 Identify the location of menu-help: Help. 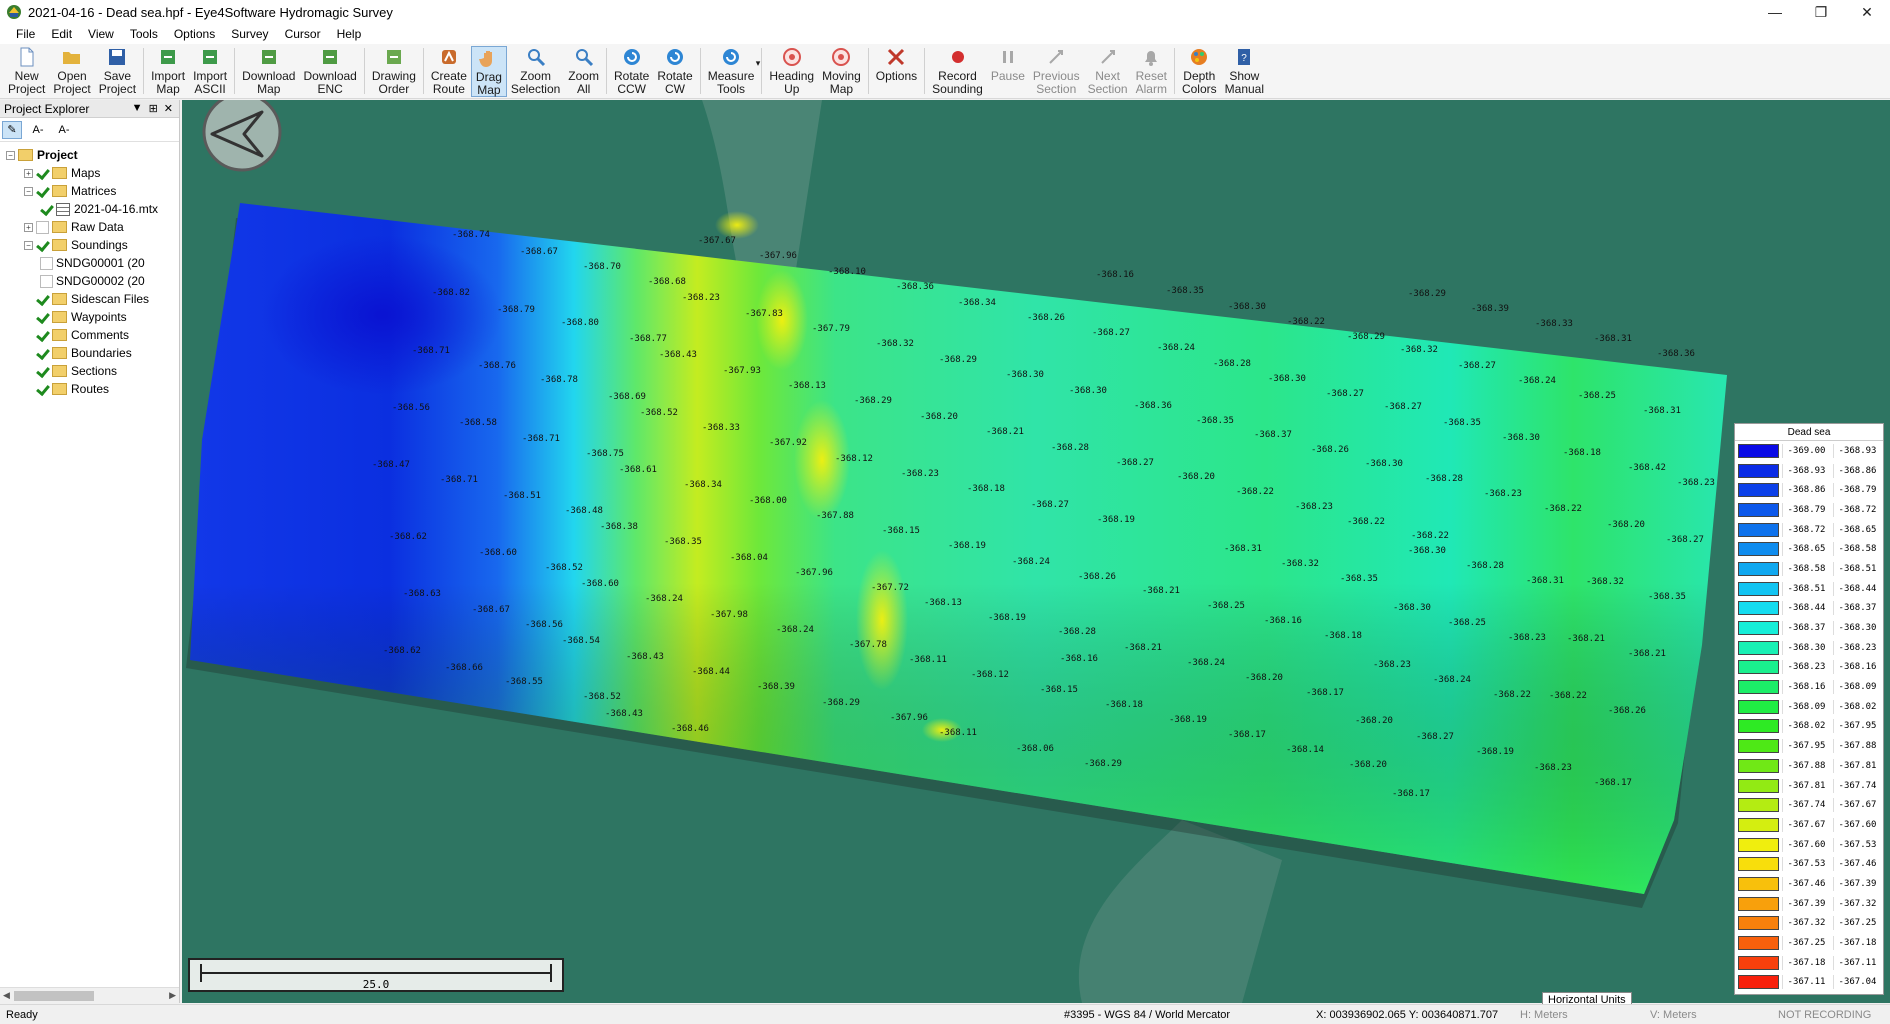
(349, 34).